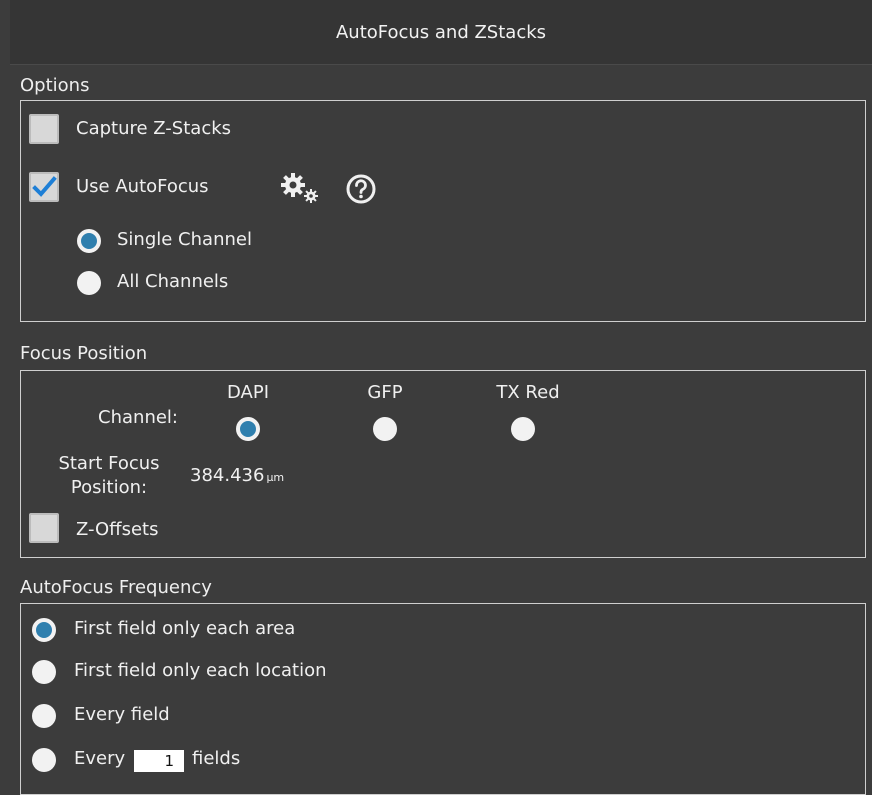  I want to click on start-focus-label-line2: Position:, so click(109, 487).